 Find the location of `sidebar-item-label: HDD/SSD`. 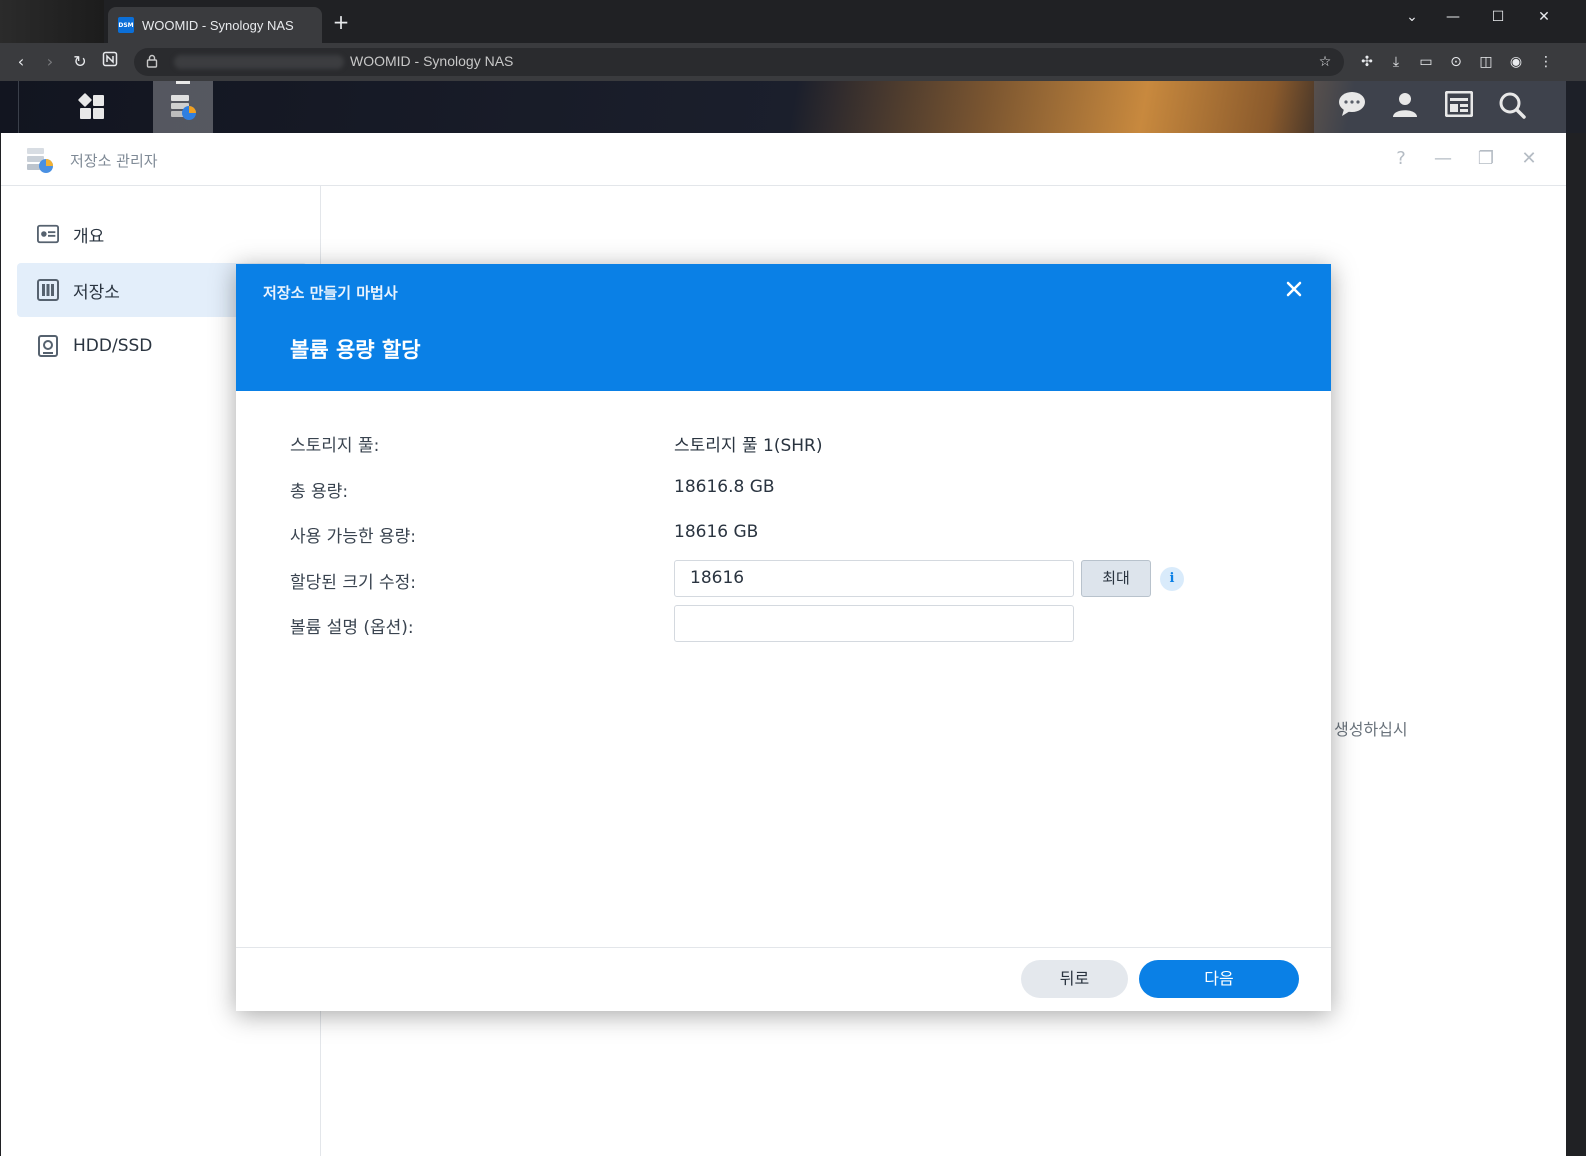

sidebar-item-label: HDD/SSD is located at coordinates (113, 346).